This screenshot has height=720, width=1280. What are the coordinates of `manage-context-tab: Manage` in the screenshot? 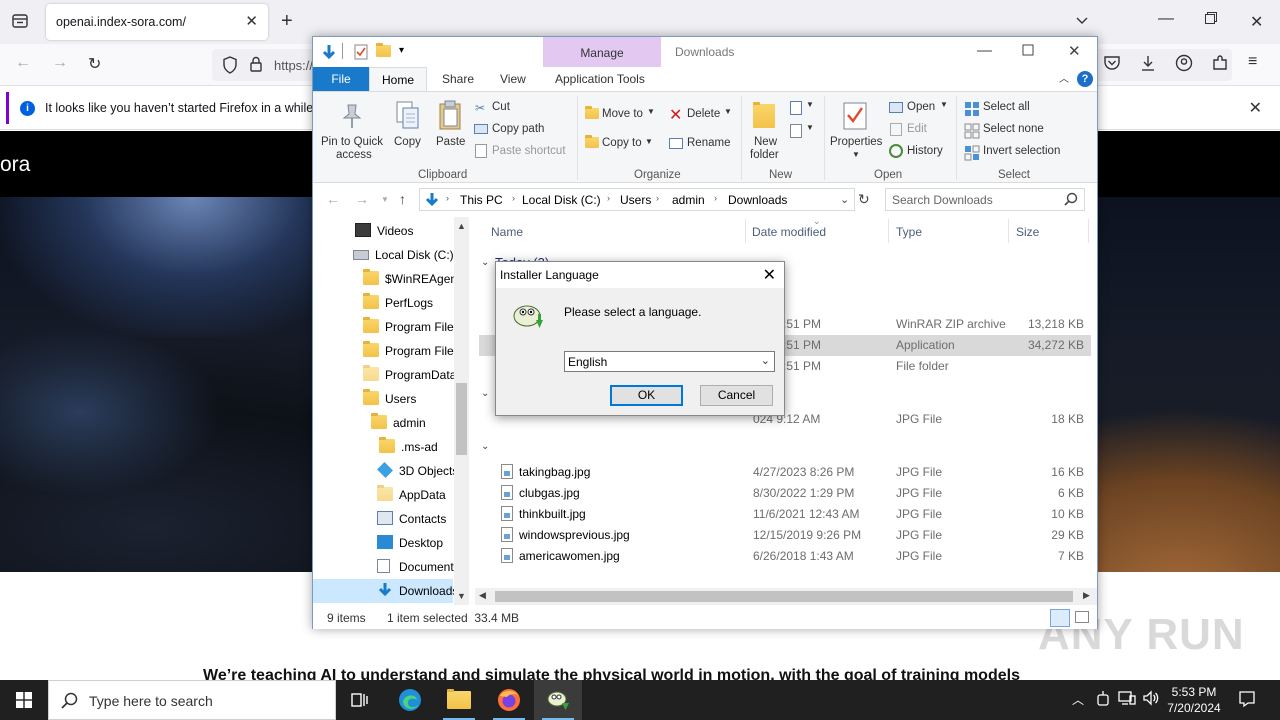 It's located at (602, 52).